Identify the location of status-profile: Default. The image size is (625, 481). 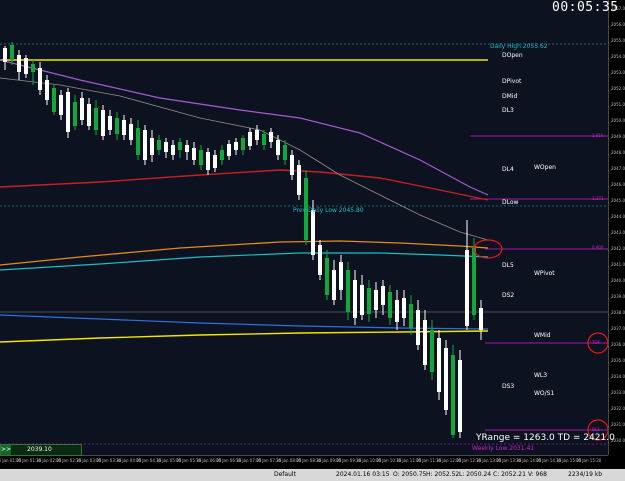
(285, 474).